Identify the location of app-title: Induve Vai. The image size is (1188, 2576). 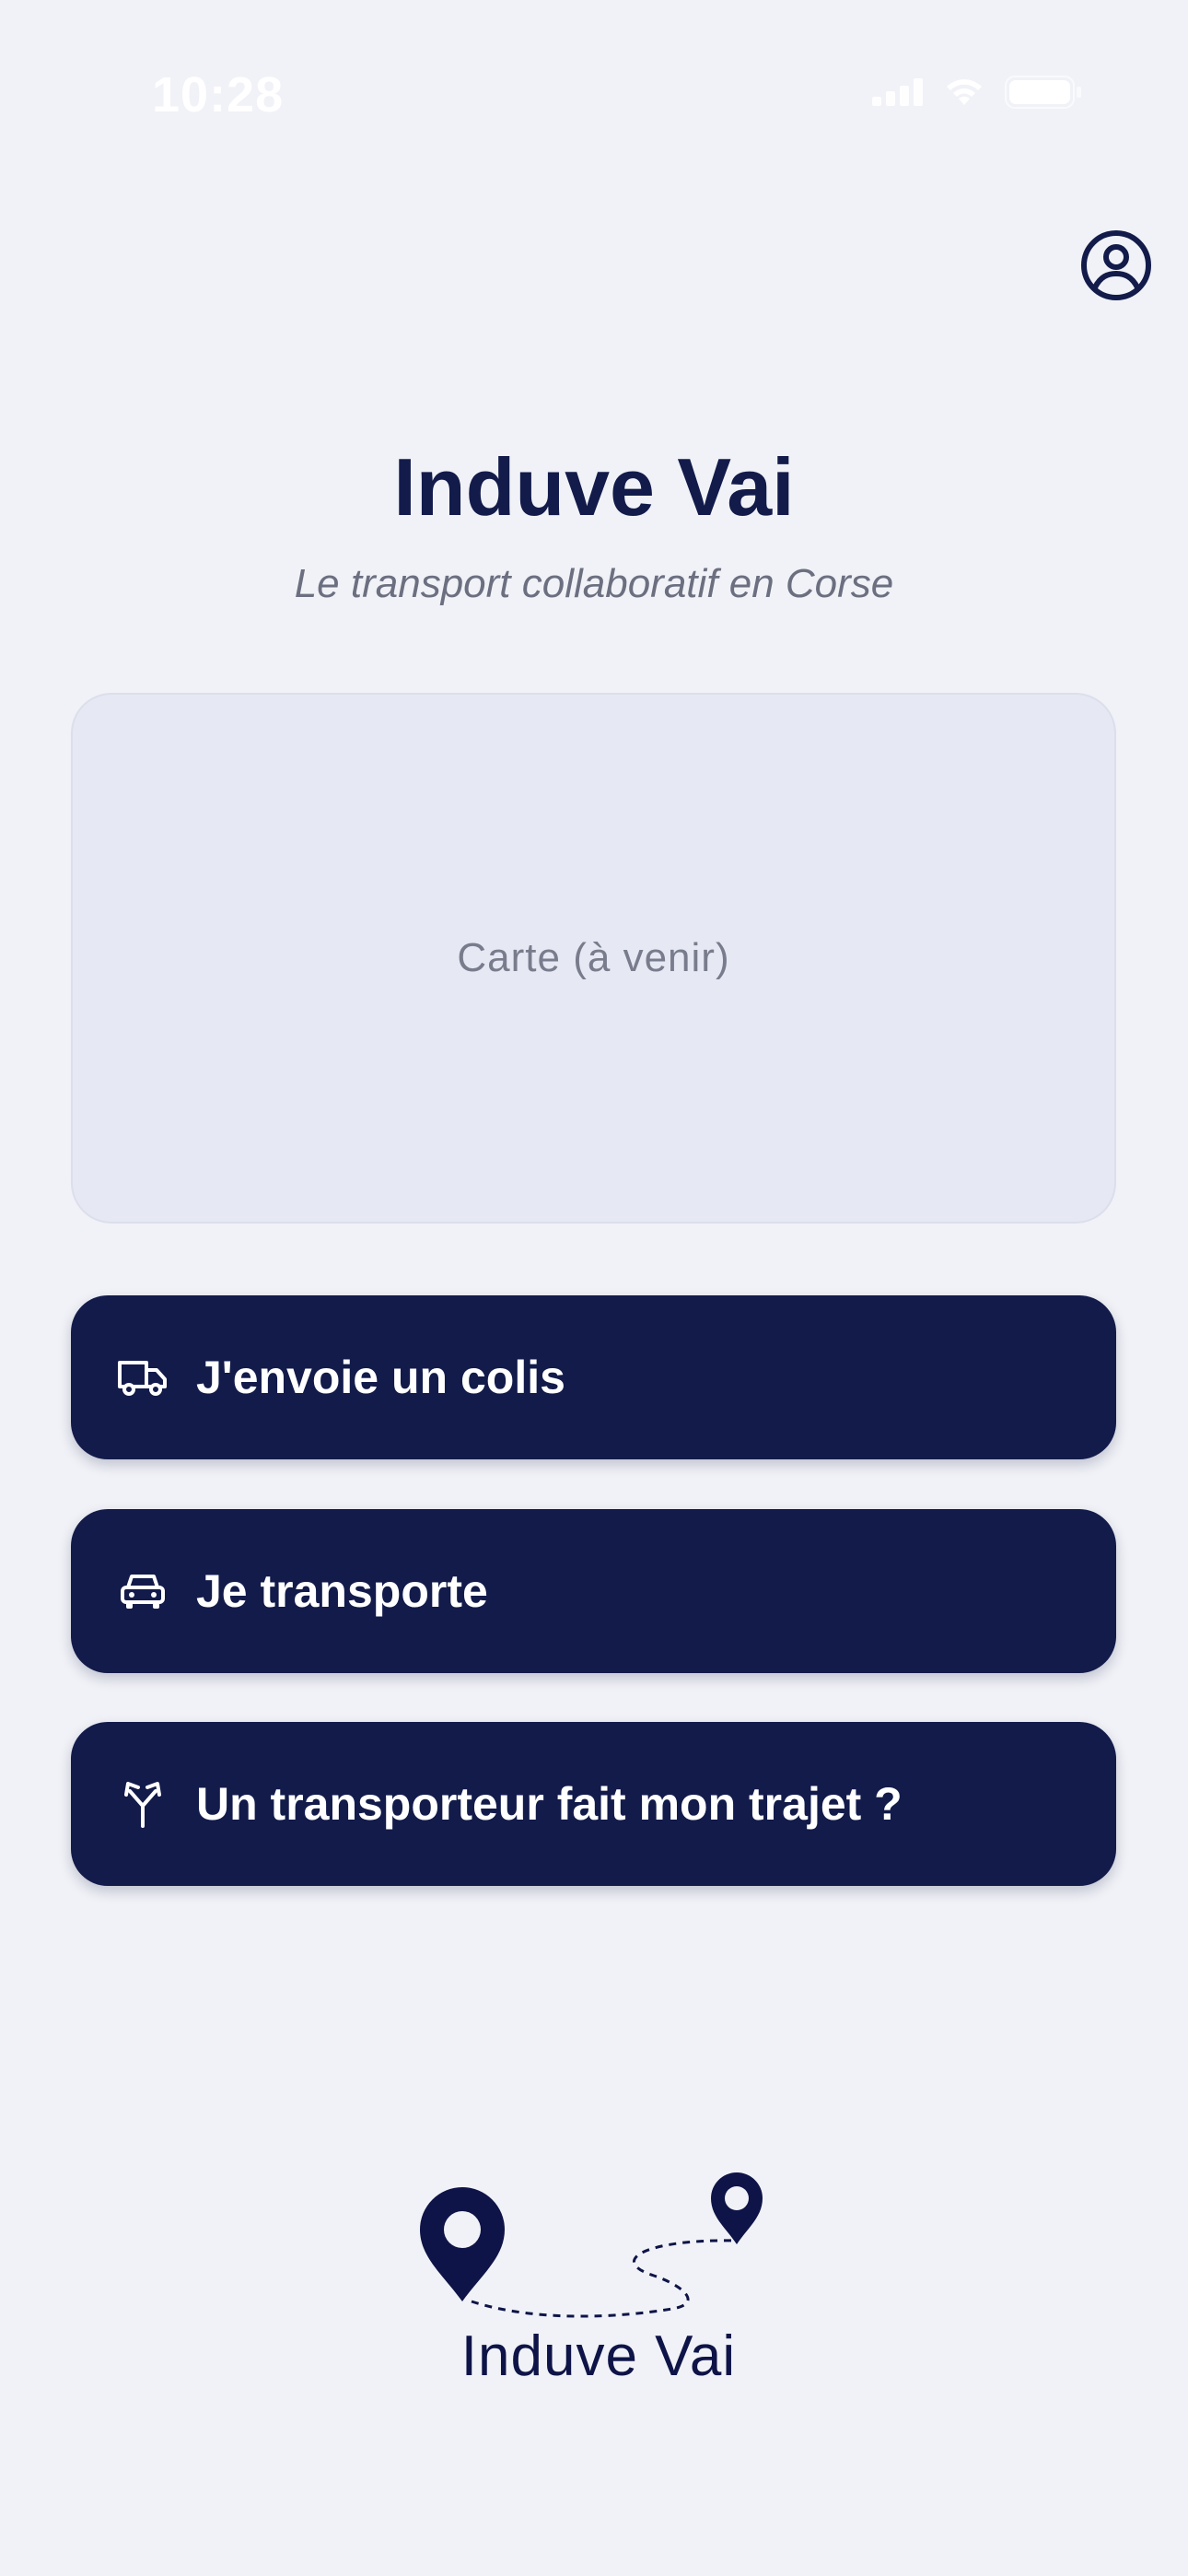
(594, 487).